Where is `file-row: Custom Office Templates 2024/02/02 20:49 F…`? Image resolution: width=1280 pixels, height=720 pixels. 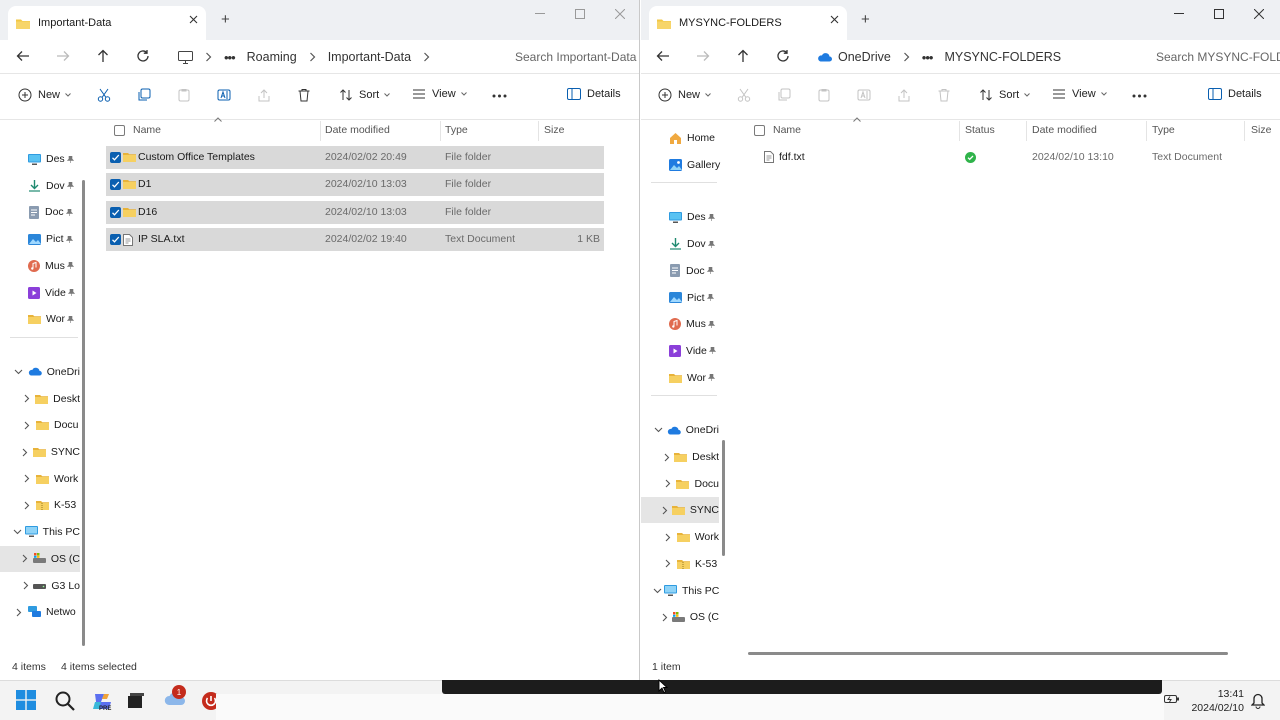
file-row: Custom Office Templates 2024/02/02 20:49 F… is located at coordinates (355, 157).